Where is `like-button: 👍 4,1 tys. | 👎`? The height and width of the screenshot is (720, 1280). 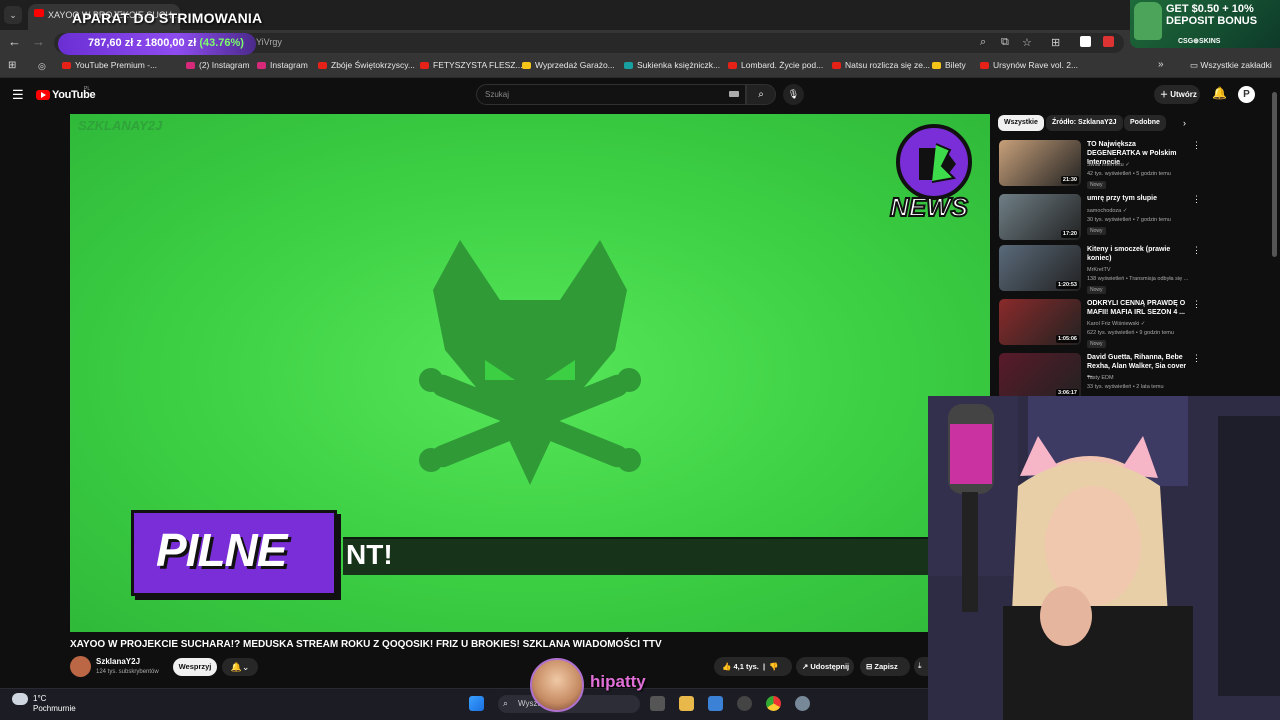
like-button: 👍 4,1 tys. | 👎 is located at coordinates (753, 666).